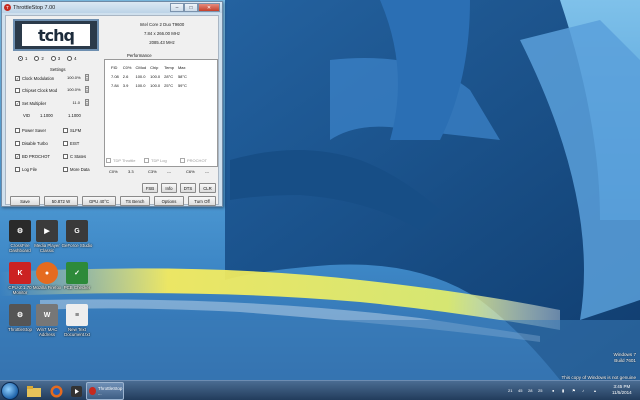 This screenshot has height=400, width=640. Describe the element at coordinates (99, 201) in the screenshot. I see `gpu-temp-button: GPU 40°C` at that location.